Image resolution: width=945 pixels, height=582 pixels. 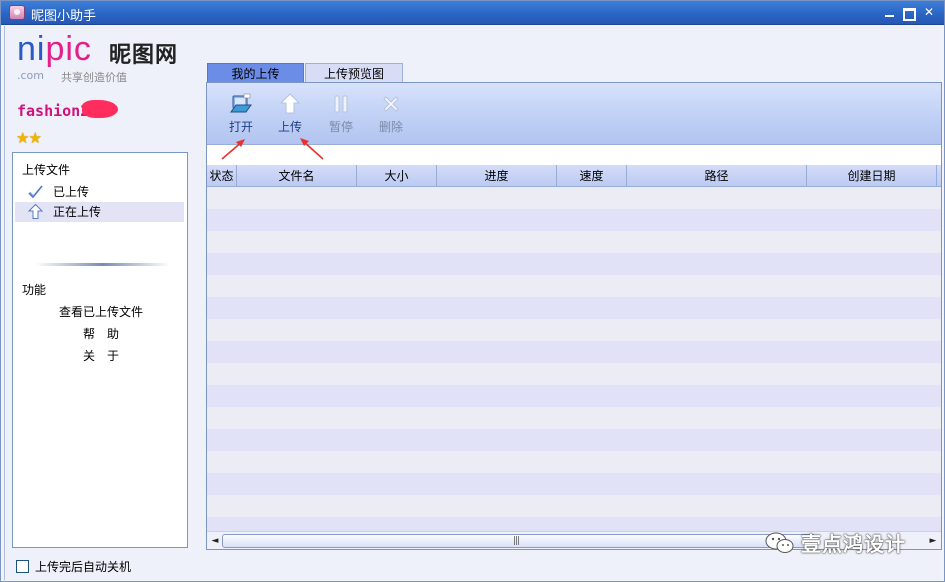 What do you see at coordinates (240, 127) in the screenshot?
I see `open-button-label: 打开` at bounding box center [240, 127].